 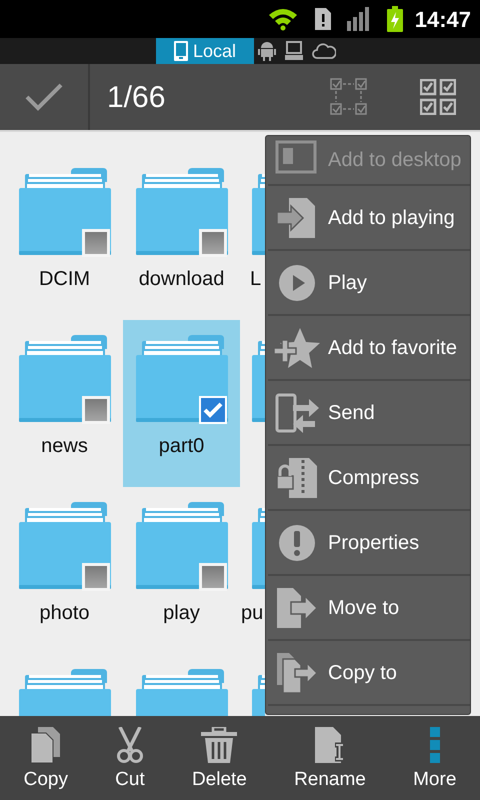 What do you see at coordinates (181, 446) in the screenshot?
I see `file-name: part0` at bounding box center [181, 446].